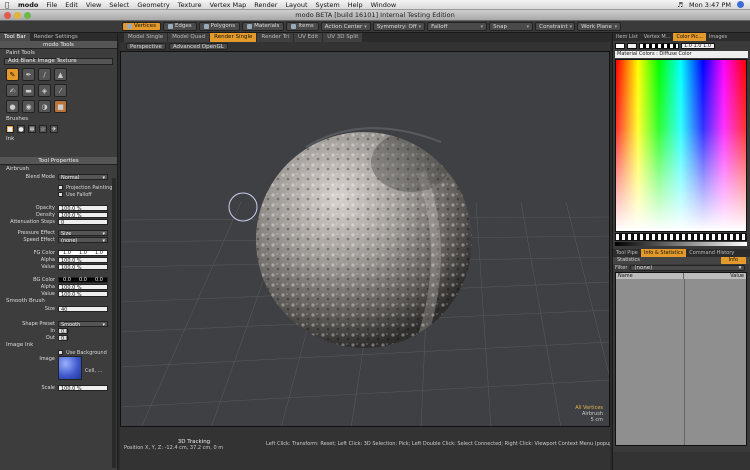 This screenshot has height=470, width=750. Describe the element at coordinates (275, 37) in the screenshot. I see `tab-render-tri: Render Tri` at that location.